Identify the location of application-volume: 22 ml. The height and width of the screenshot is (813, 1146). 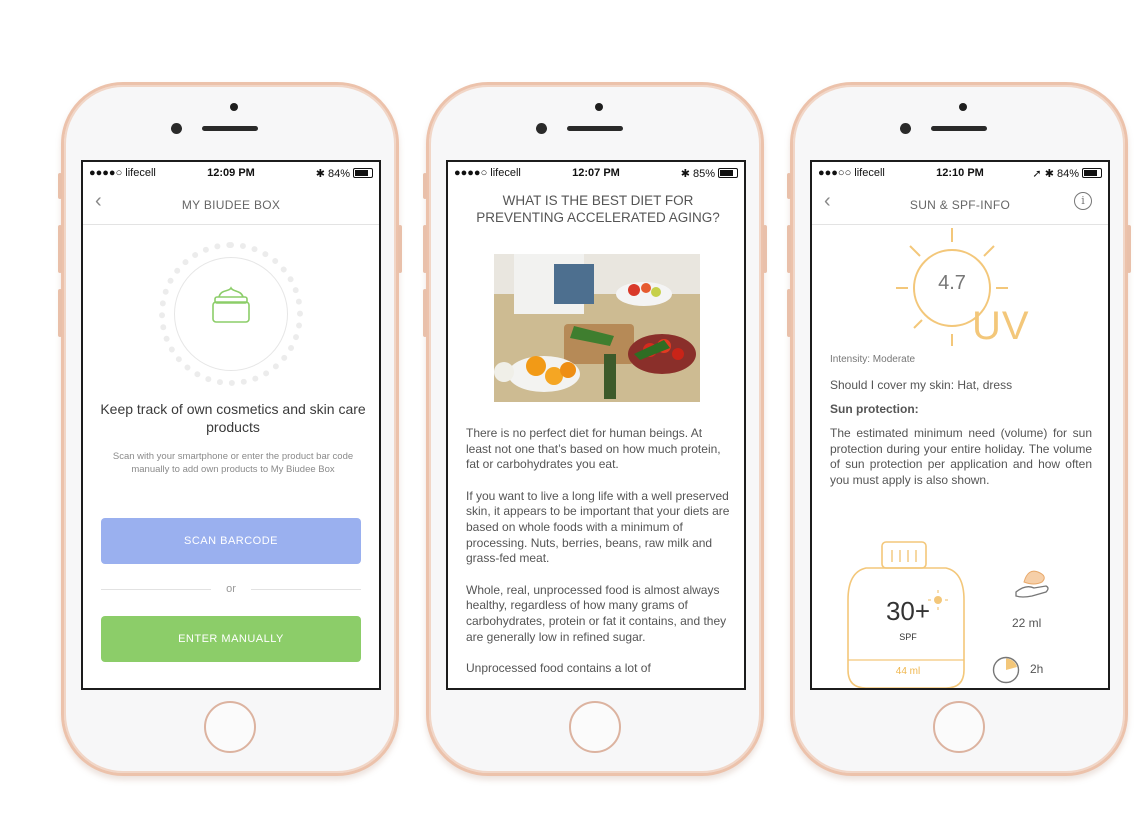
(1027, 623).